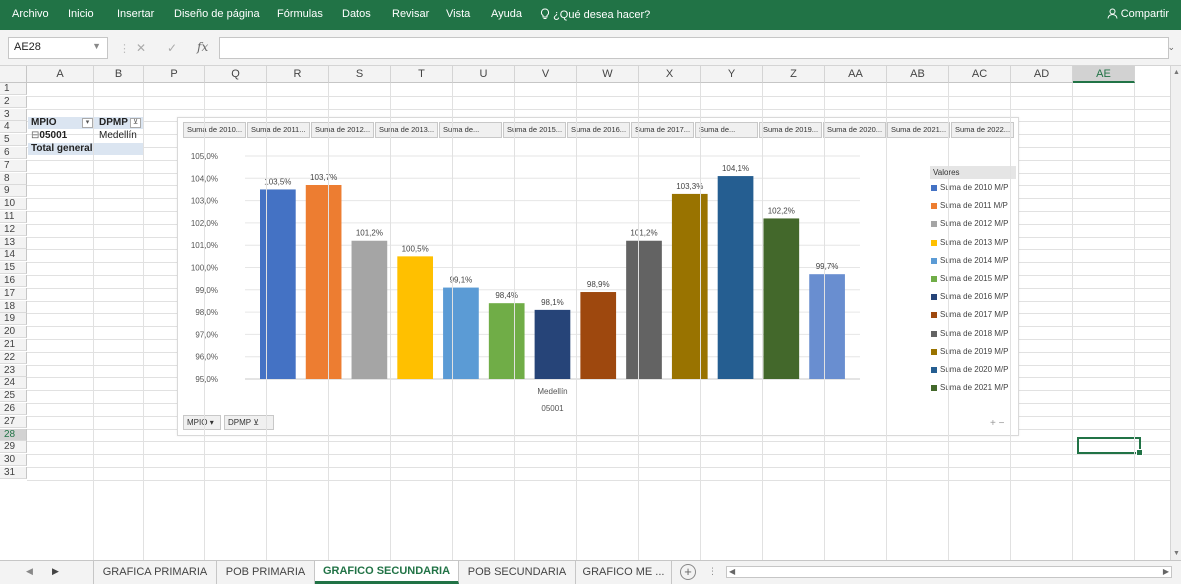 This screenshot has height=584, width=1181. I want to click on legend-item: Suma de 2017 M/P, so click(969, 315).